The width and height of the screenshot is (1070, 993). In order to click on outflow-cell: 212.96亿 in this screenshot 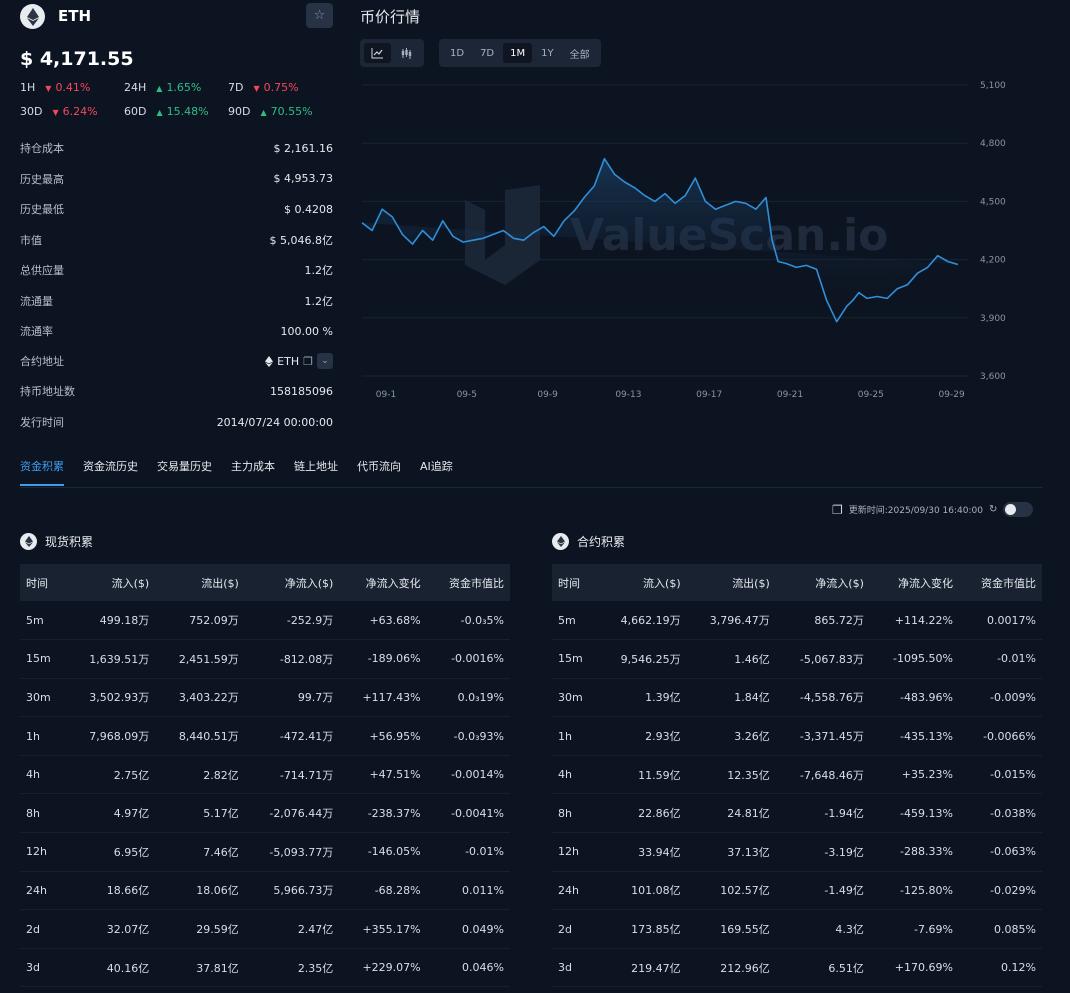, I will do `click(731, 968)`.